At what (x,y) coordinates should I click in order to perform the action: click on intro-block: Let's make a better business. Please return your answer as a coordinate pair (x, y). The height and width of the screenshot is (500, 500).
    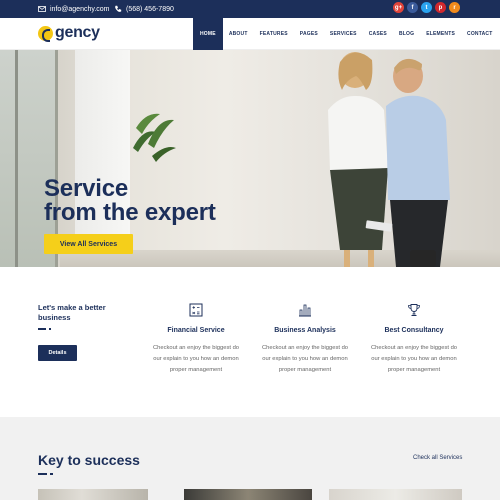
    Looking at the image, I should click on (83, 316).